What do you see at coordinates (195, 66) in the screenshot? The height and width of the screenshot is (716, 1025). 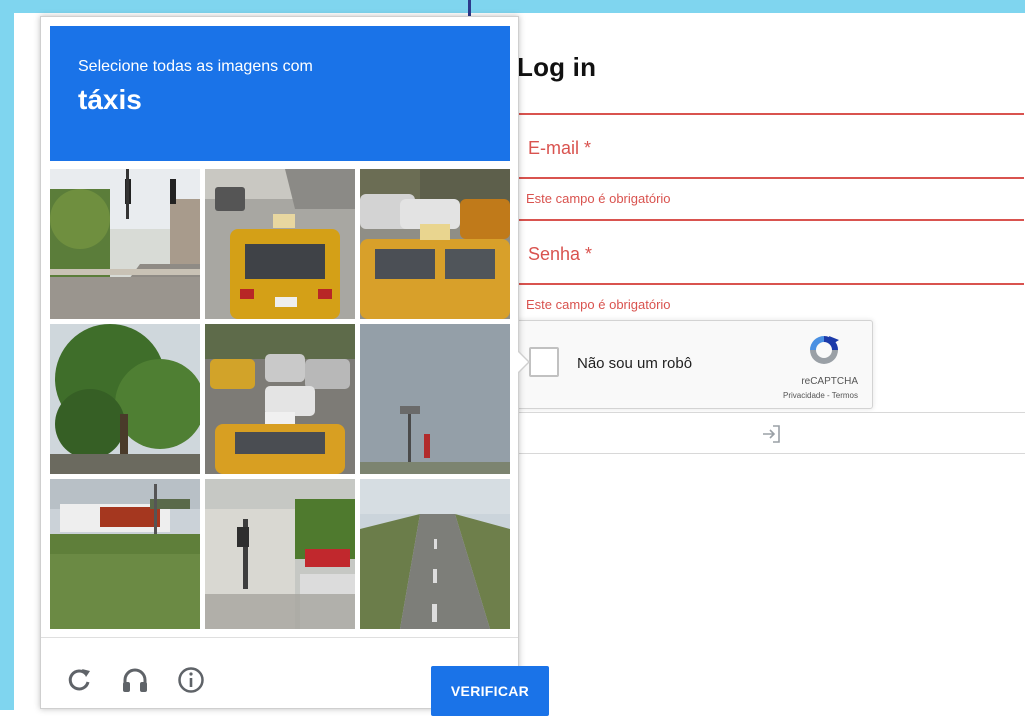 I see `challenge-instruction: Selecione todas as imagens com` at bounding box center [195, 66].